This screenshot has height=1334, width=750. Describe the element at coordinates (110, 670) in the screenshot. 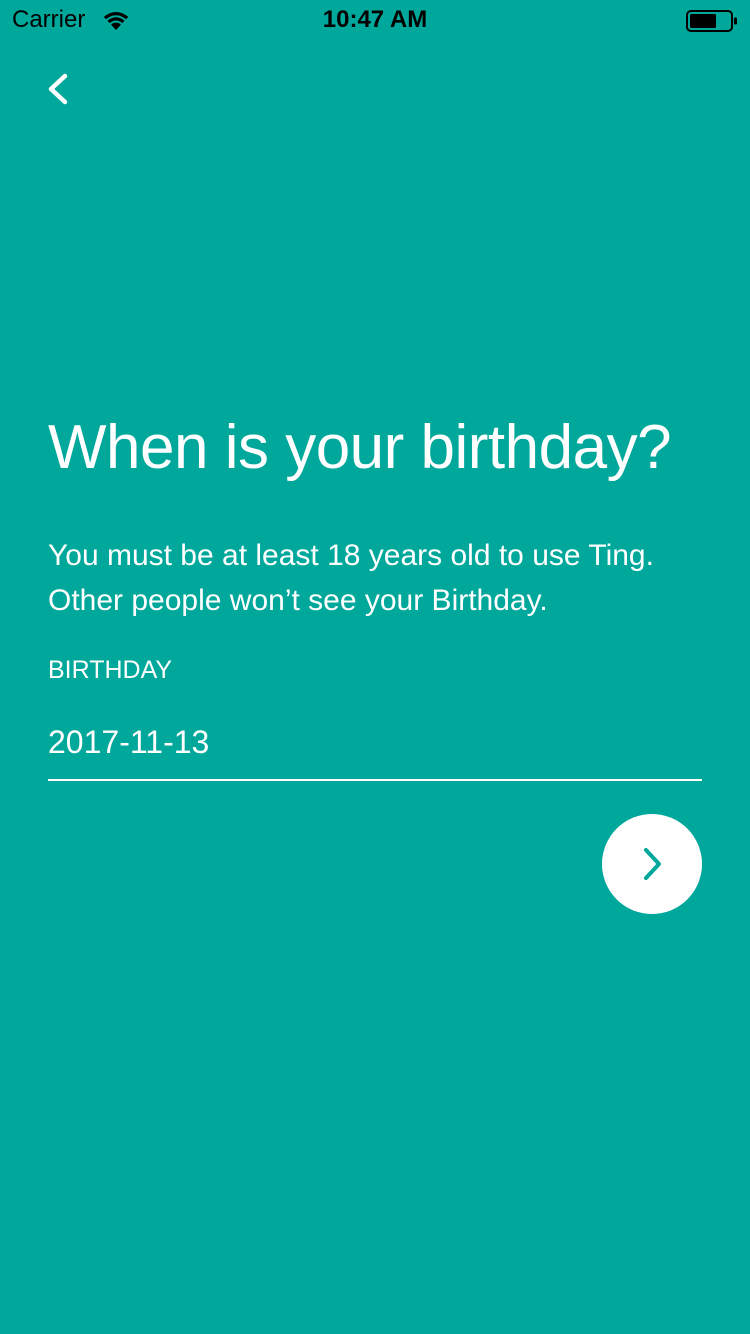

I see `birthday-label: BIRTHDAY` at that location.